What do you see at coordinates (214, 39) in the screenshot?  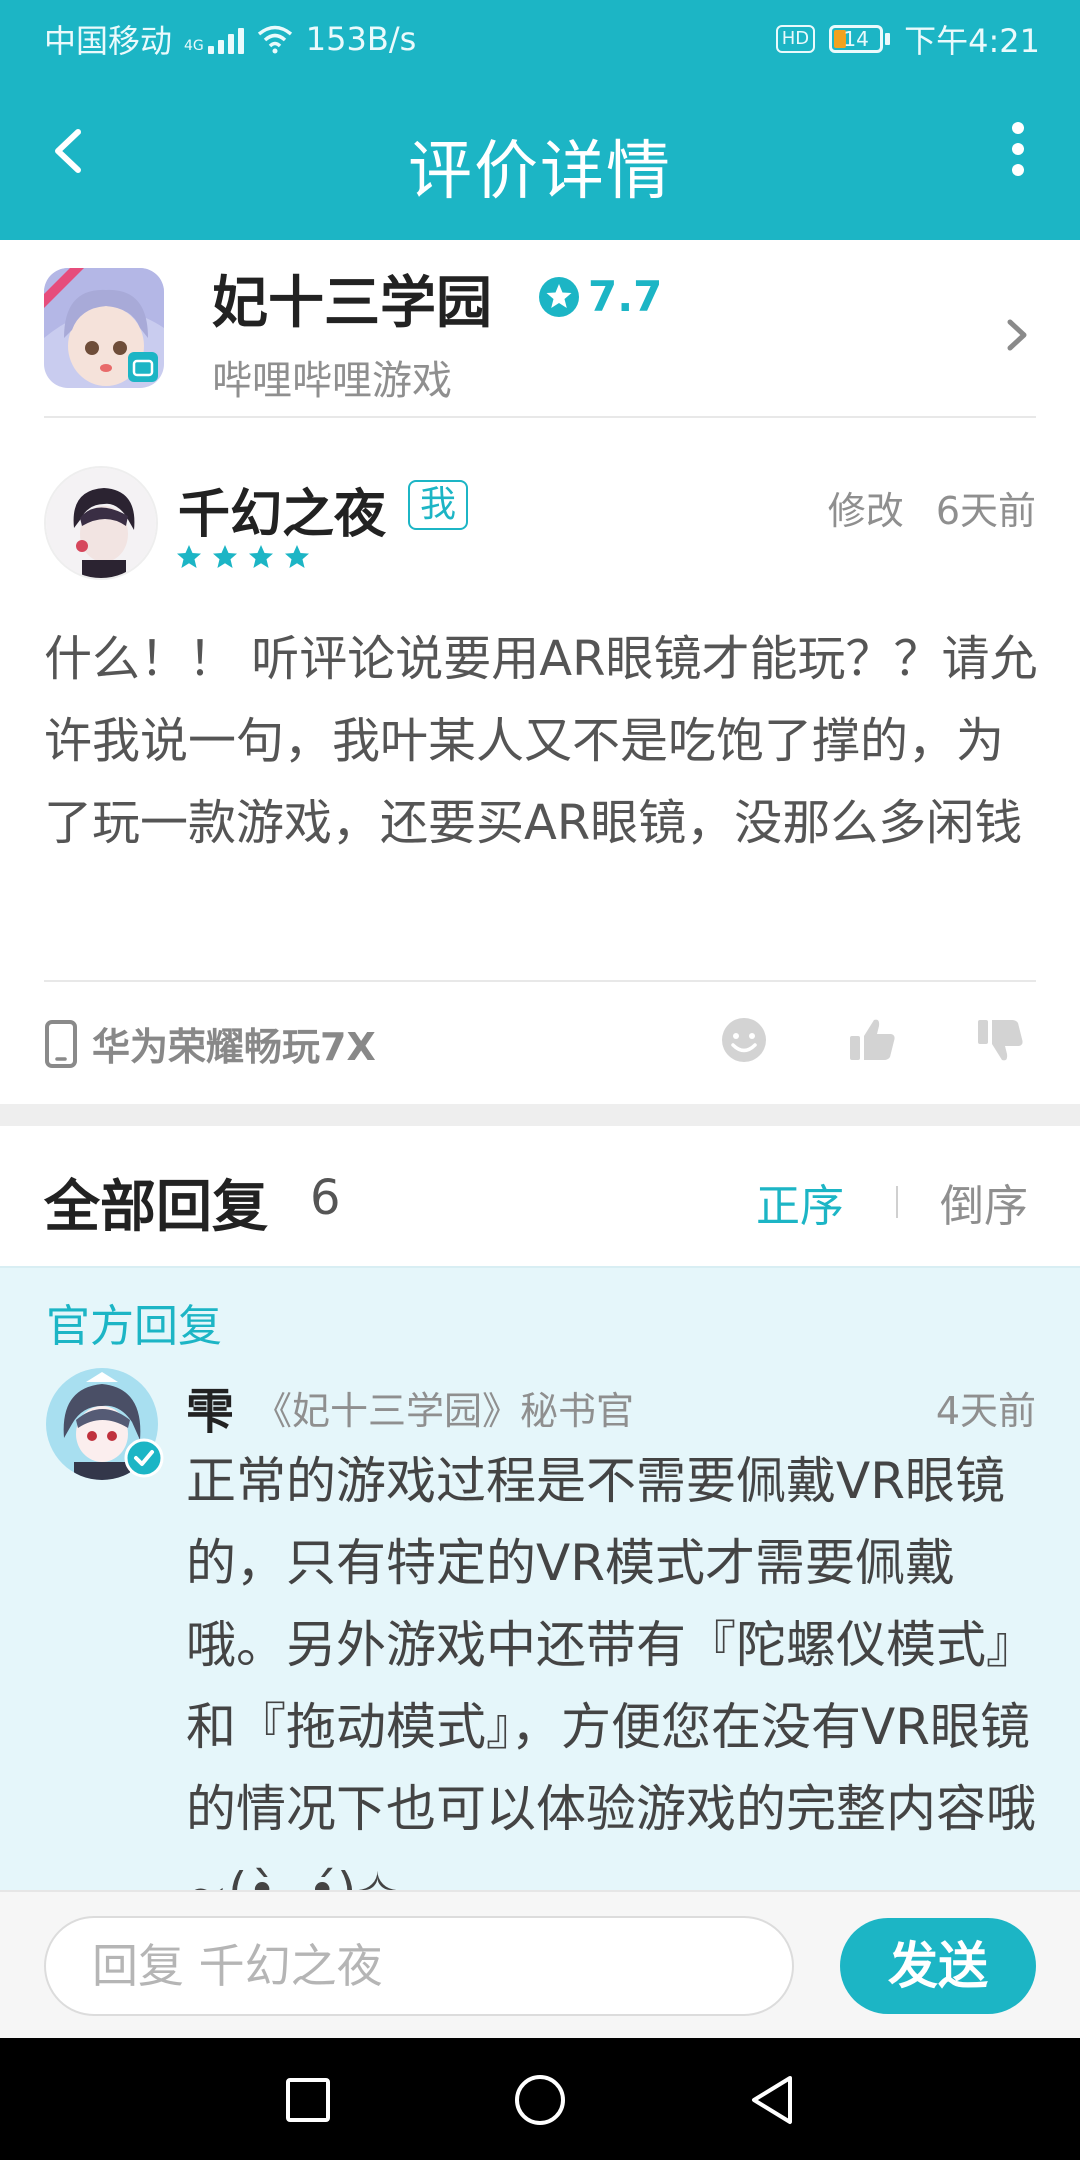 I see `signal-icon: 4G` at bounding box center [214, 39].